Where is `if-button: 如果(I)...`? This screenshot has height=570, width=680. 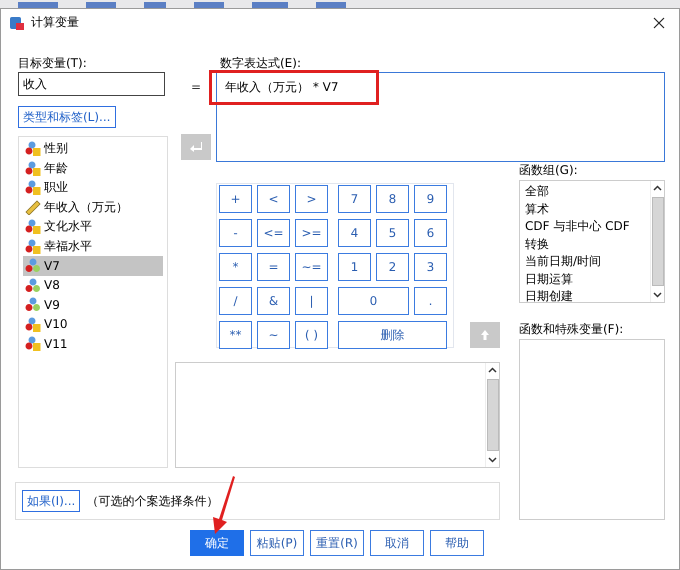 if-button: 如果(I)... is located at coordinates (51, 501).